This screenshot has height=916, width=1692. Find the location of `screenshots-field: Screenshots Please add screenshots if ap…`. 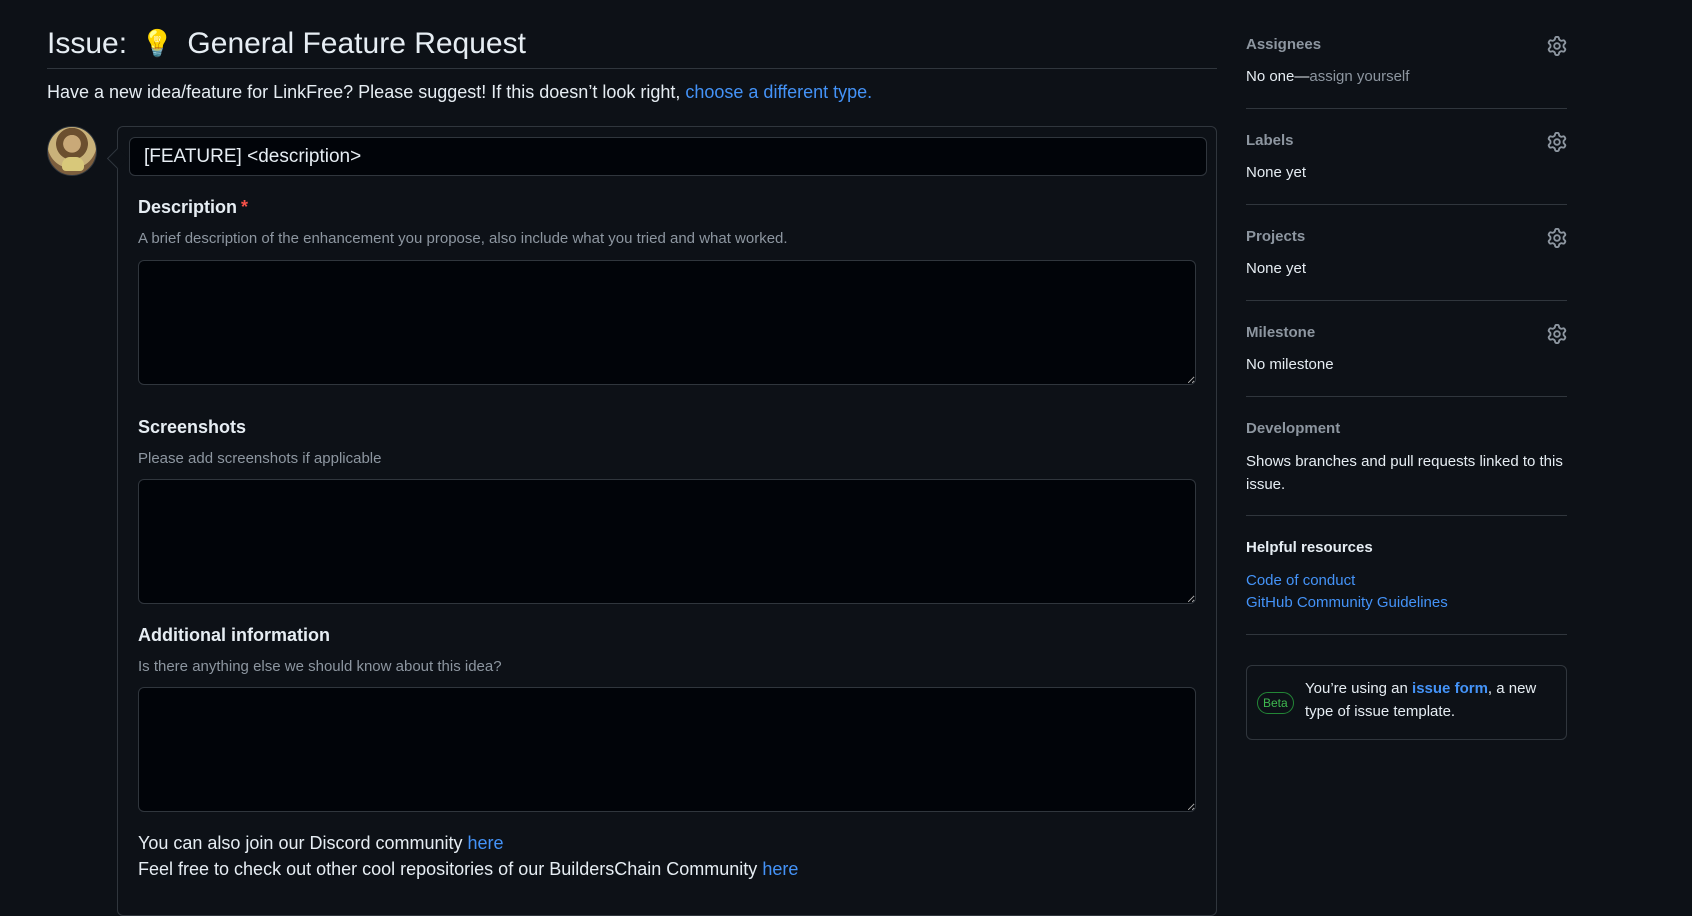

screenshots-field: Screenshots Please add screenshots if ap… is located at coordinates (667, 510).